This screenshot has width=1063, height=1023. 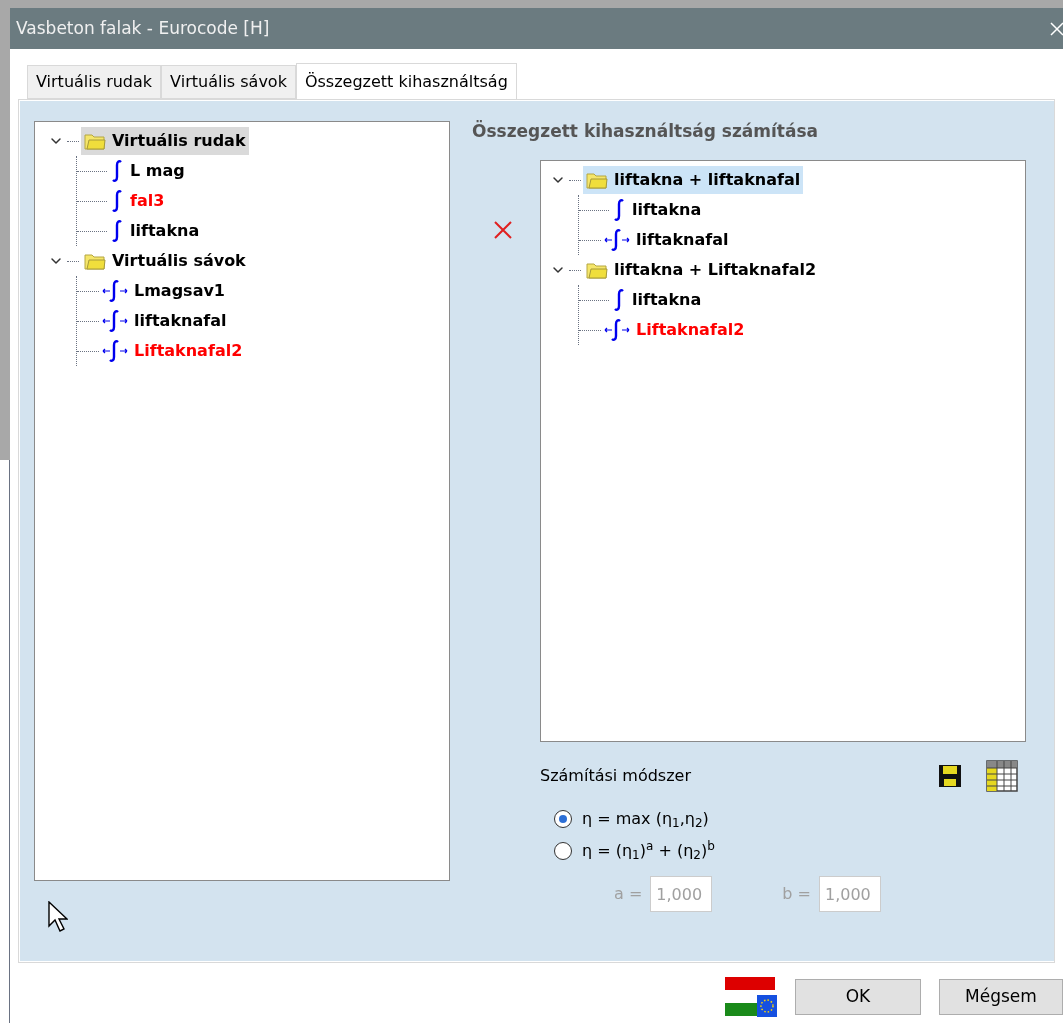 What do you see at coordinates (58, 917) in the screenshot?
I see `cursor-icon` at bounding box center [58, 917].